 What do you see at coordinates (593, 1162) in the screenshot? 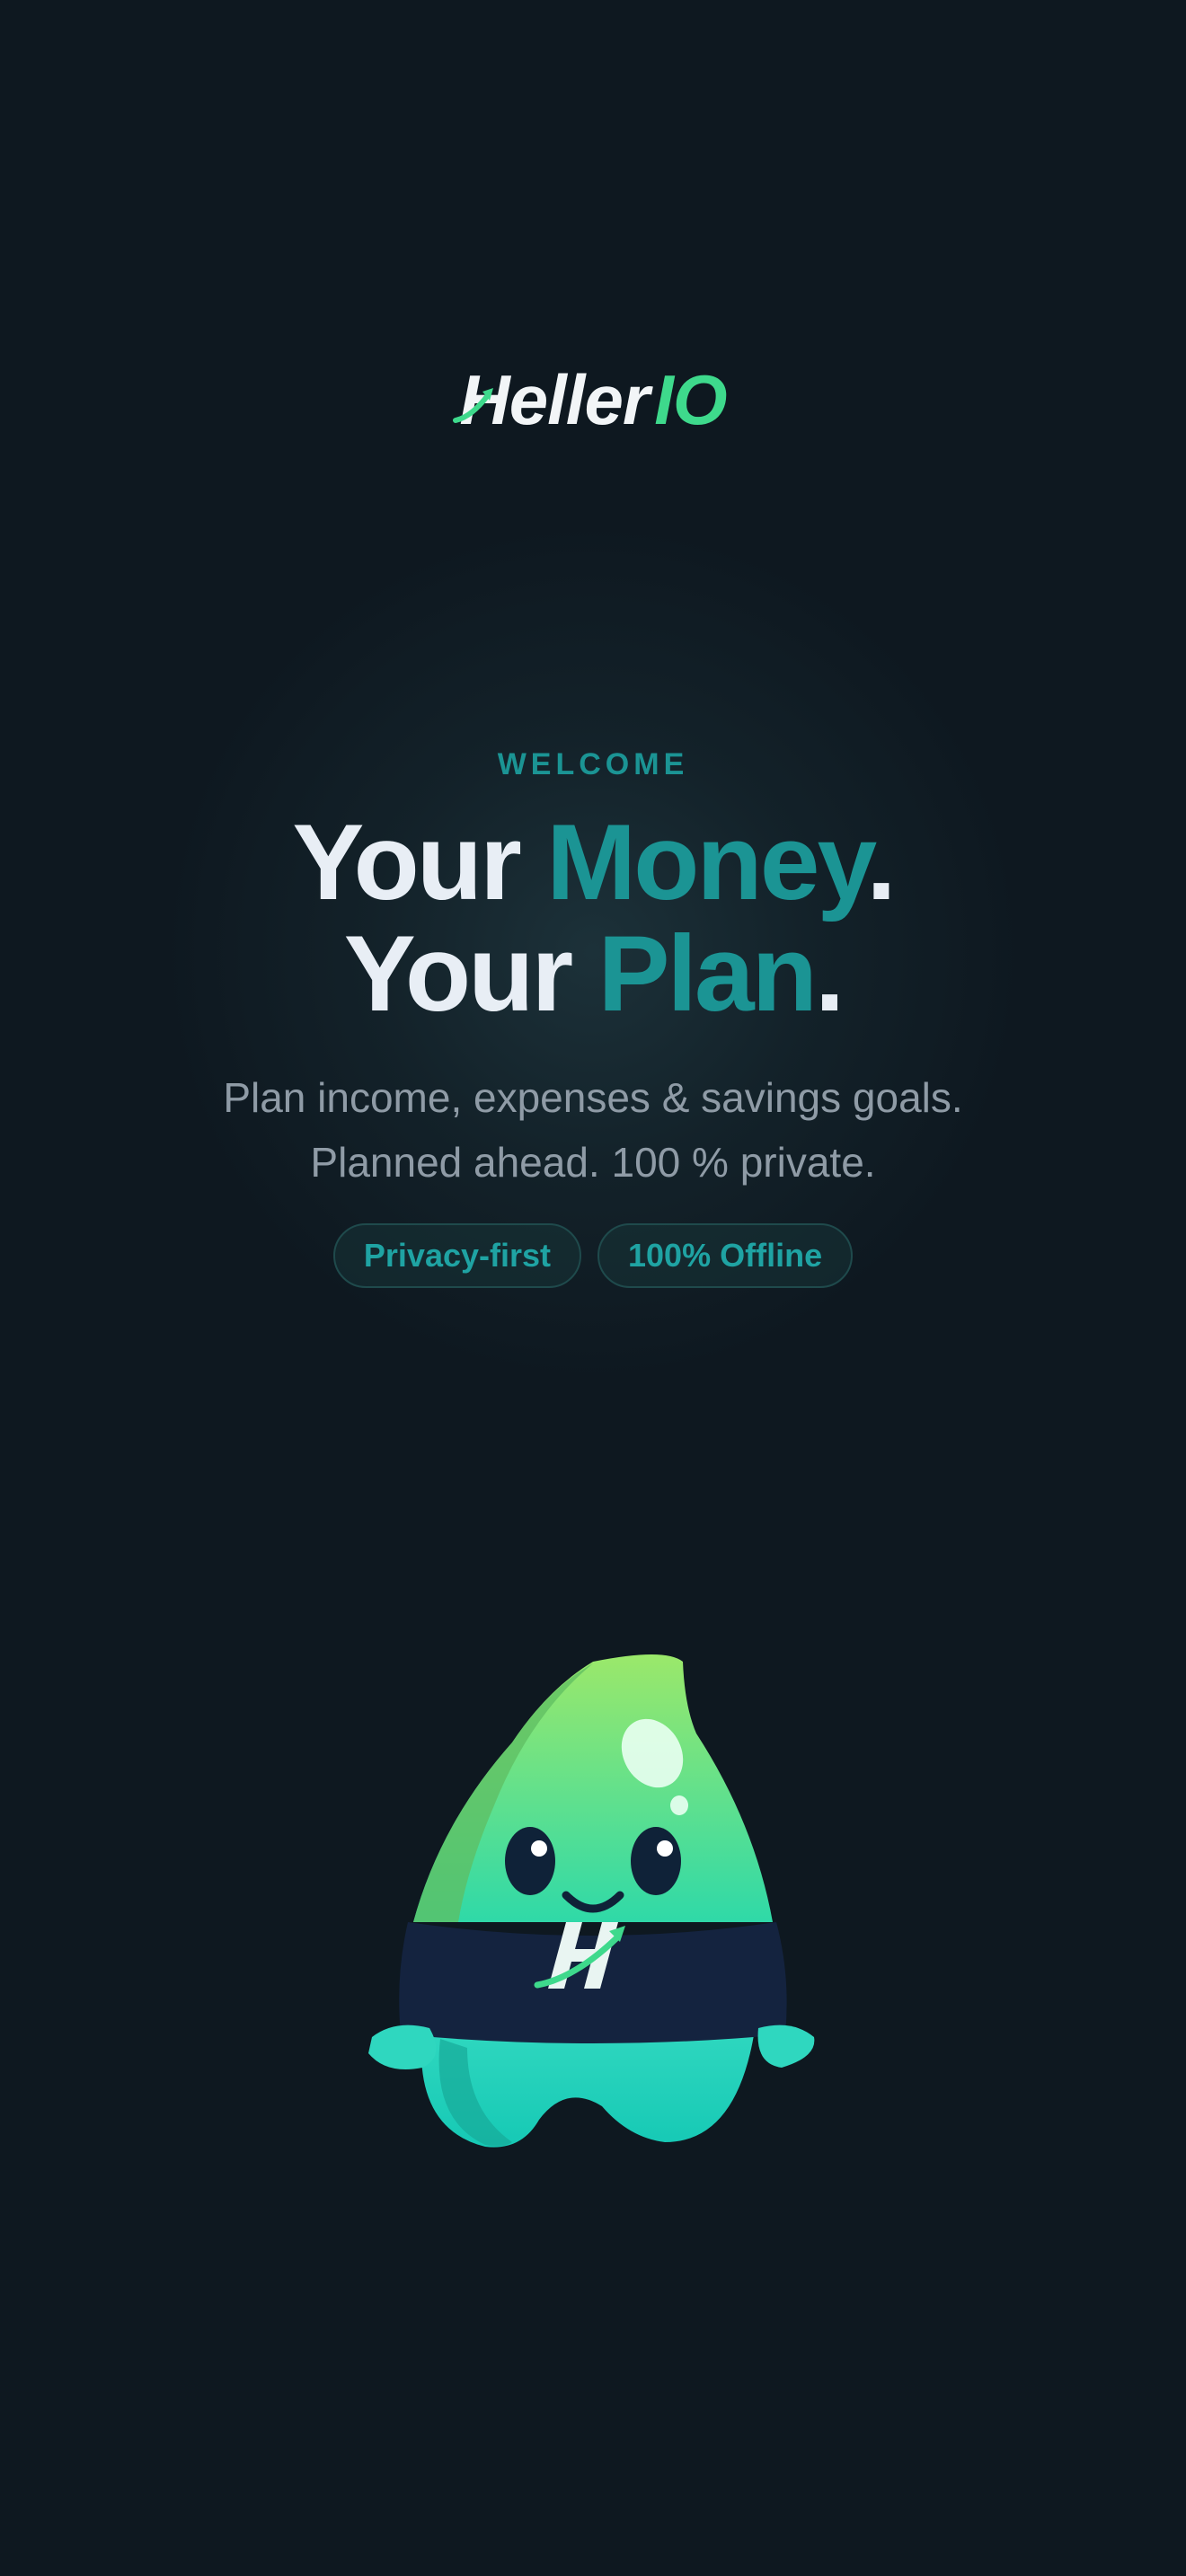
I see `subtitle-line-2: Planned ahead. 100 % private.` at bounding box center [593, 1162].